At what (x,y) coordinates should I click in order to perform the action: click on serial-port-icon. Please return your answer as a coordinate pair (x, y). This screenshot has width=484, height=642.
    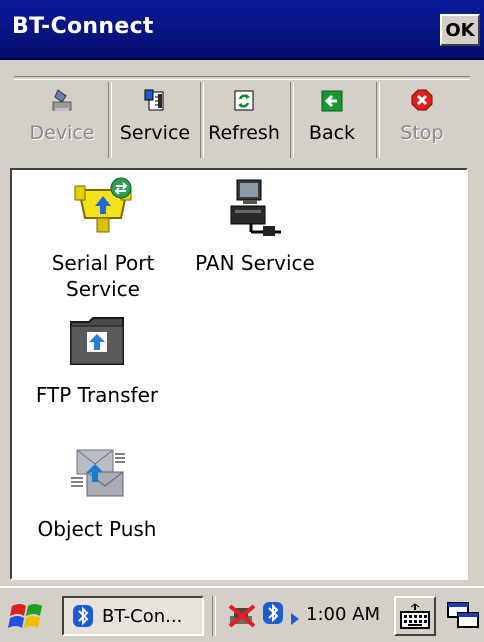
    Looking at the image, I should click on (103, 205).